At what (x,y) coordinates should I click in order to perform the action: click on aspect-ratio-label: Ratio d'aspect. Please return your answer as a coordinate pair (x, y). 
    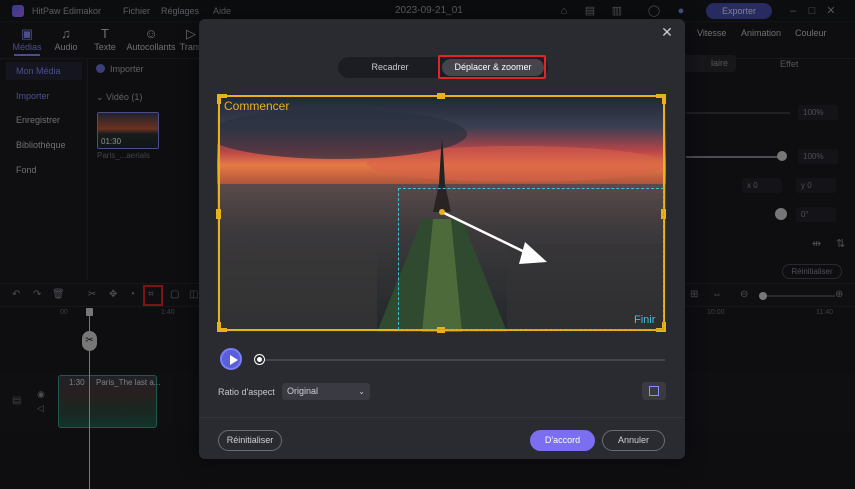
    Looking at the image, I should click on (246, 392).